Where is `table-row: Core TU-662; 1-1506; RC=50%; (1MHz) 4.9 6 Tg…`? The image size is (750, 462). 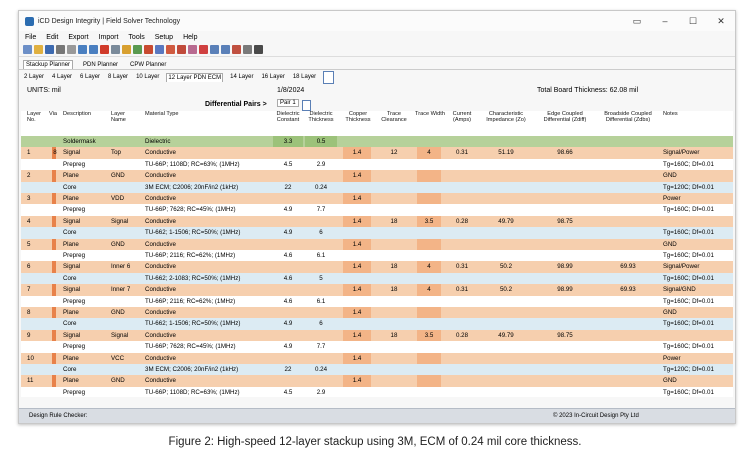
table-row: Core TU-662; 1-1506; RC=50%; (1MHz) 4.9 6 Tg… is located at coordinates (377, 233).